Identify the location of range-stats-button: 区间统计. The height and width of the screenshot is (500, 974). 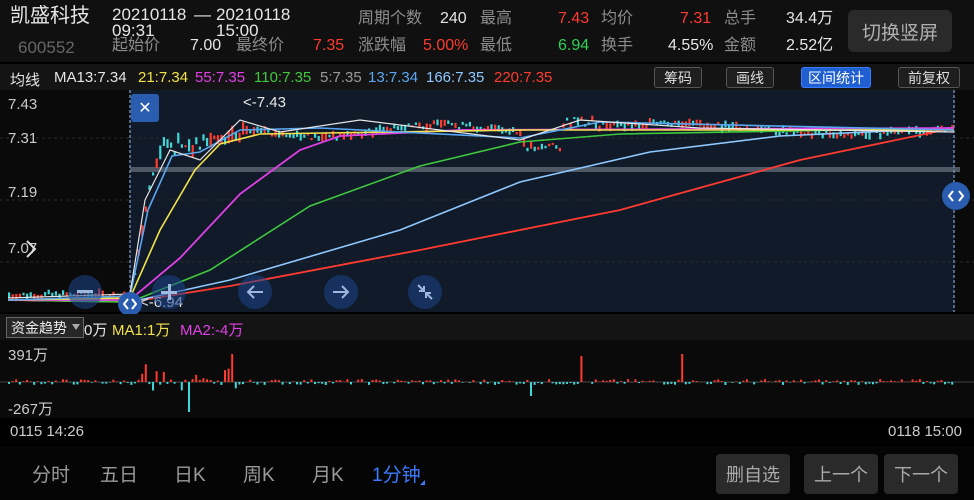
(836, 77).